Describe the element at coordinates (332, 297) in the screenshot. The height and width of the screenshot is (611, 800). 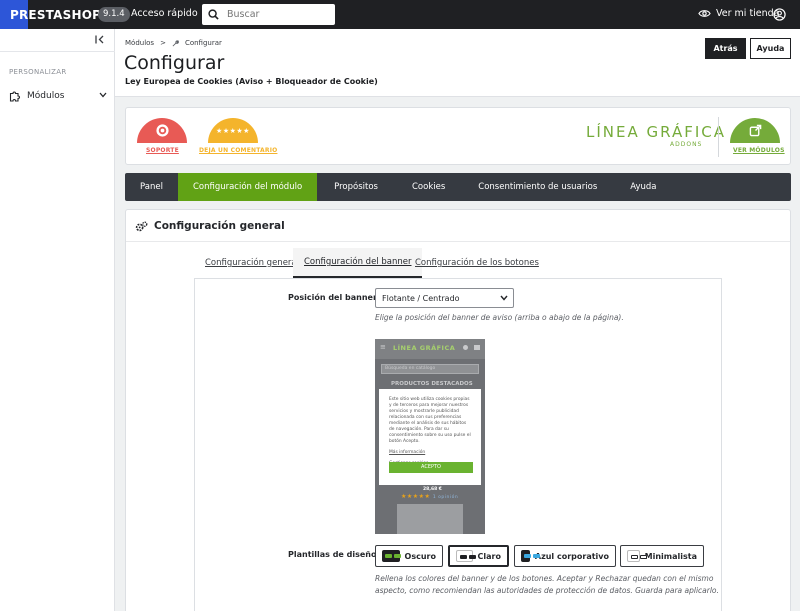
I see `position-label: Posición del banner` at that location.